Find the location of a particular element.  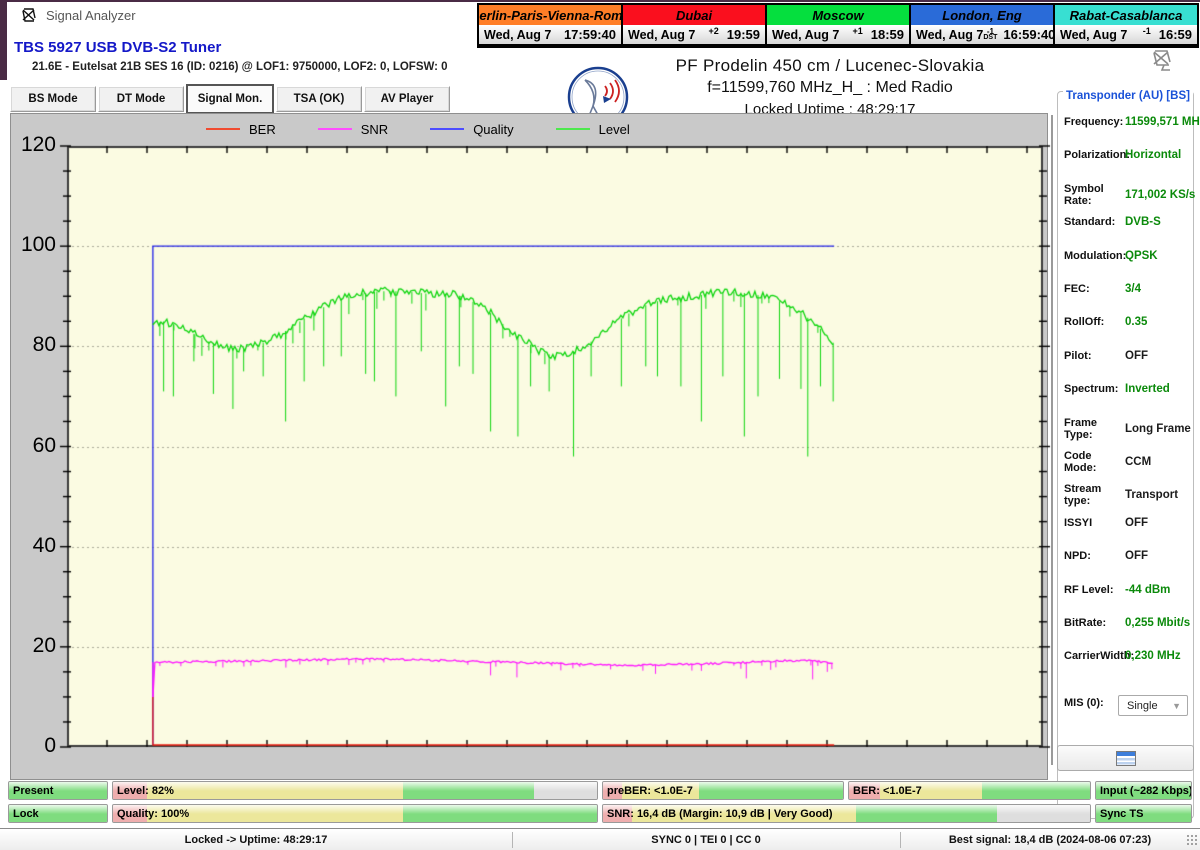

legend-label: Level is located at coordinates (614, 129).